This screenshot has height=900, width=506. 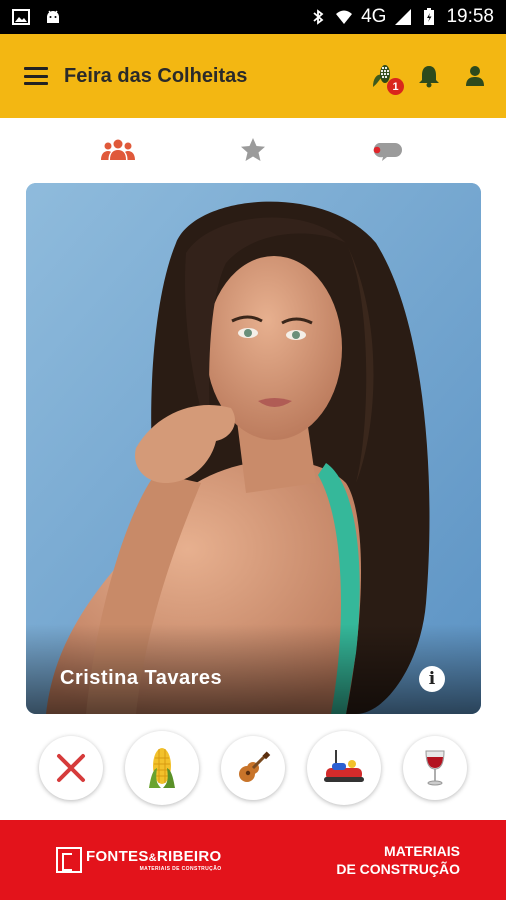 What do you see at coordinates (403, 17) in the screenshot?
I see `signal-icon` at bounding box center [403, 17].